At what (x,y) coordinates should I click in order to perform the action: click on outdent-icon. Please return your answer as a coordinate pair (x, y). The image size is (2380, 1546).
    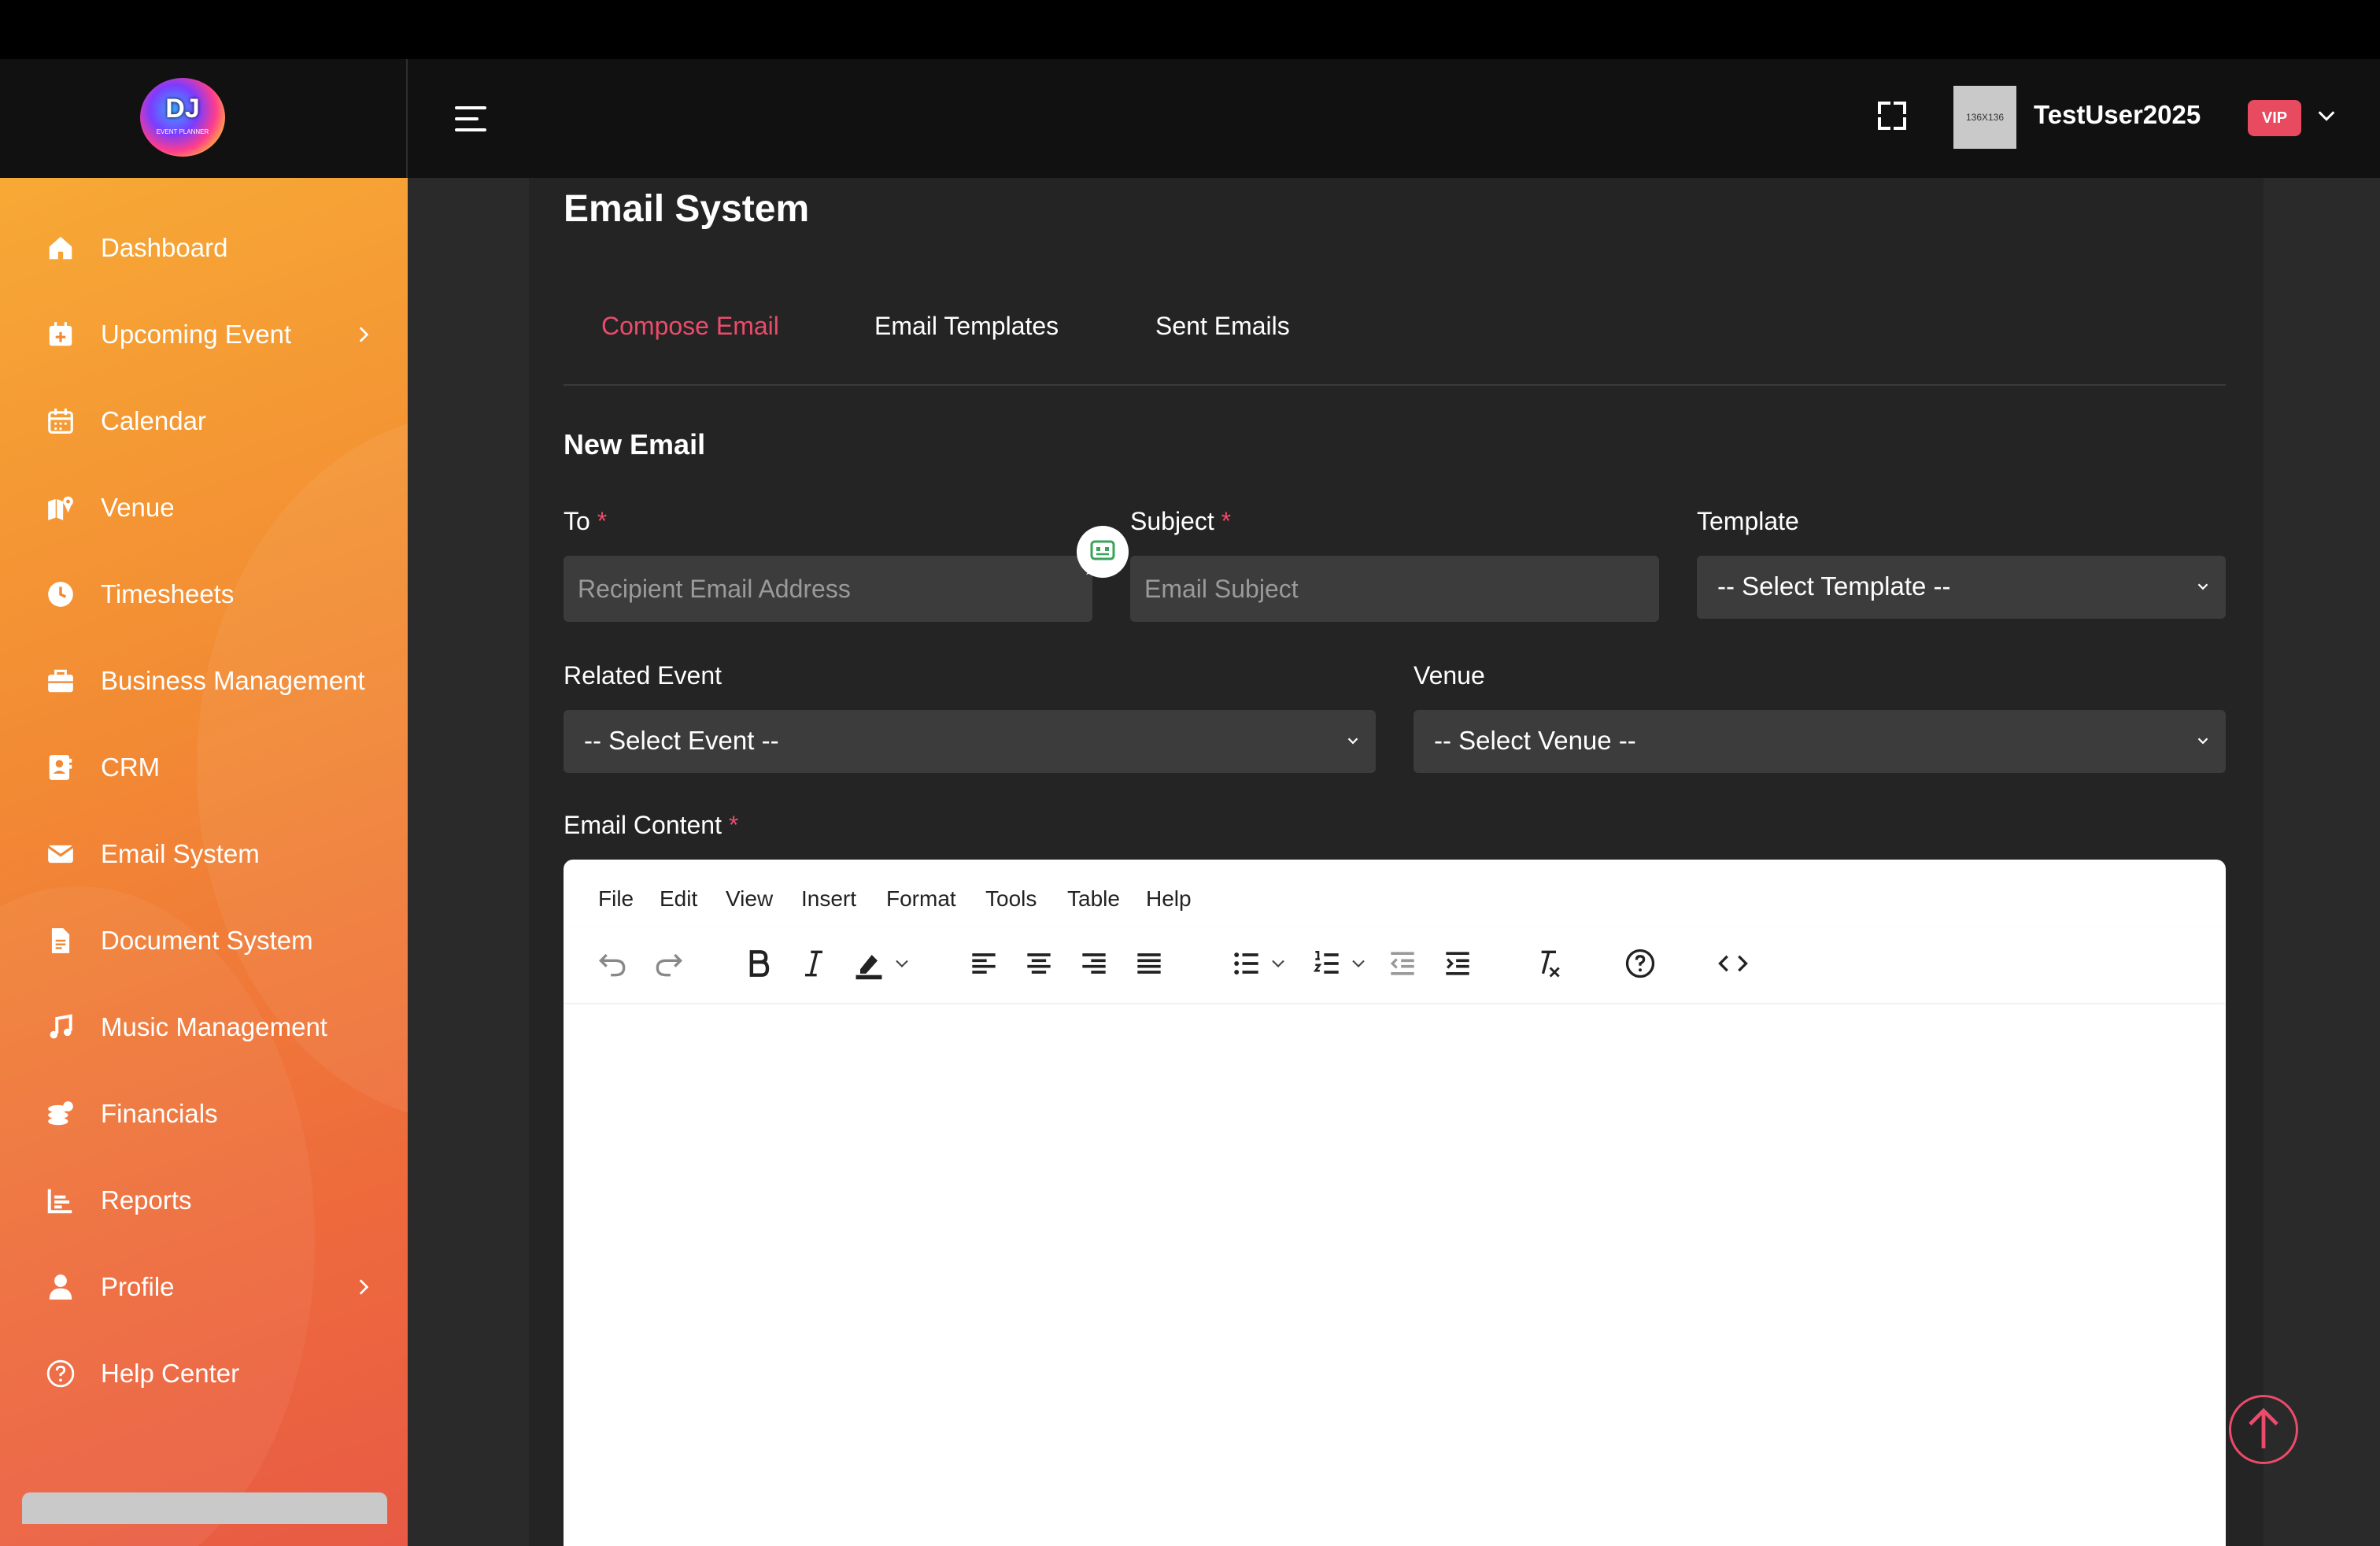
    Looking at the image, I should click on (1402, 963).